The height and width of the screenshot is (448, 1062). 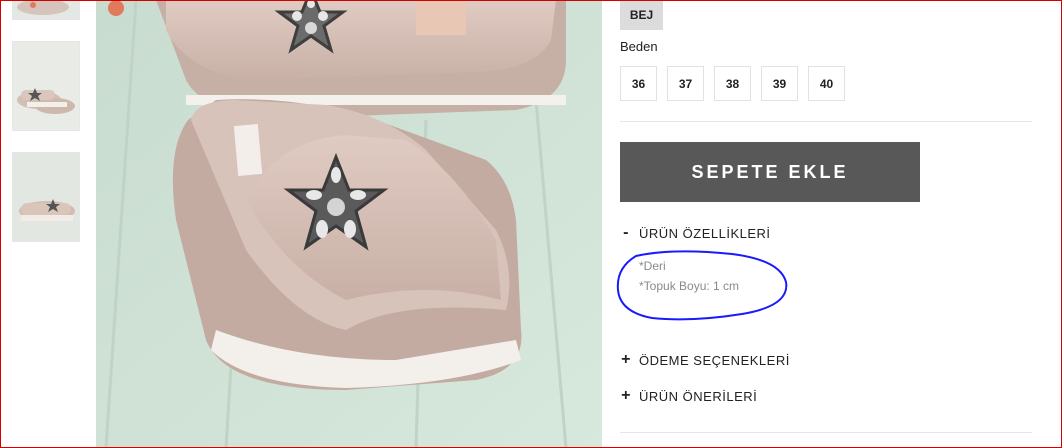 I want to click on accordion-payment-options: + ÖDEME SEÇENEKLERİ, so click(x=705, y=360).